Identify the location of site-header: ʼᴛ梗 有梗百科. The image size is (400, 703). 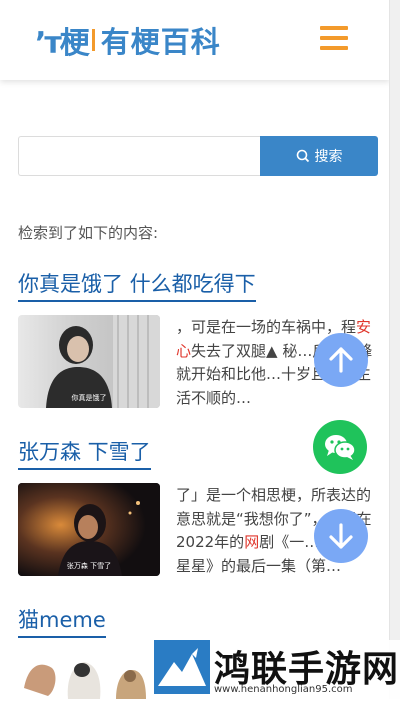
(195, 40).